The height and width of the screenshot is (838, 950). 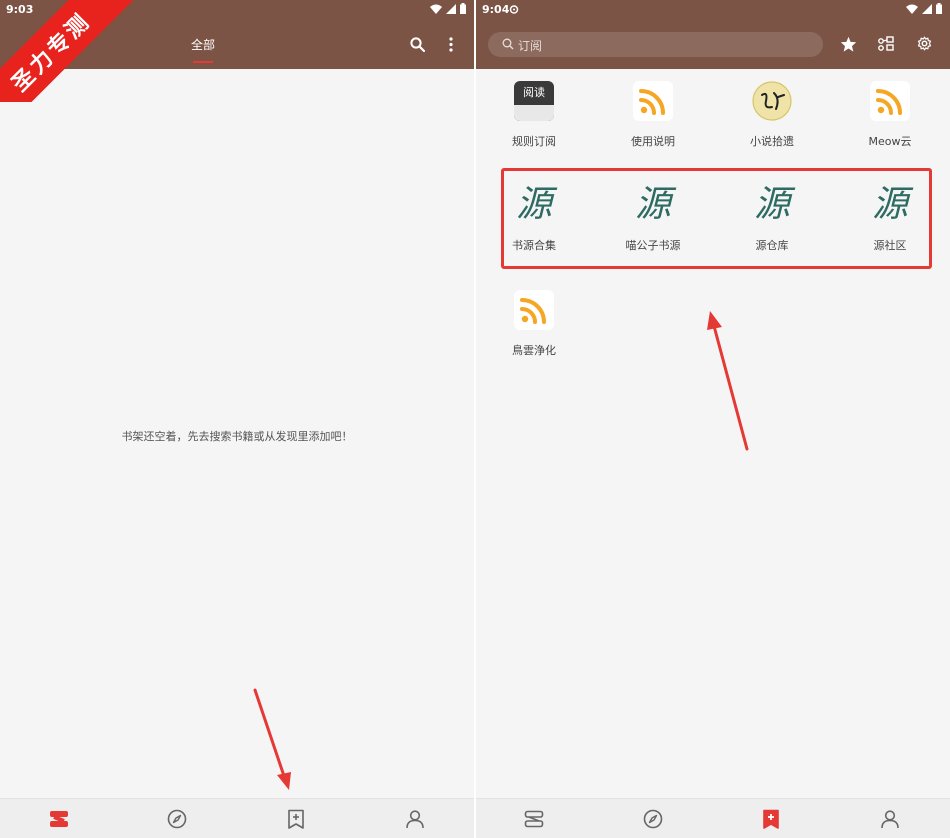 I want to click on more-vert-icon, so click(x=451, y=44).